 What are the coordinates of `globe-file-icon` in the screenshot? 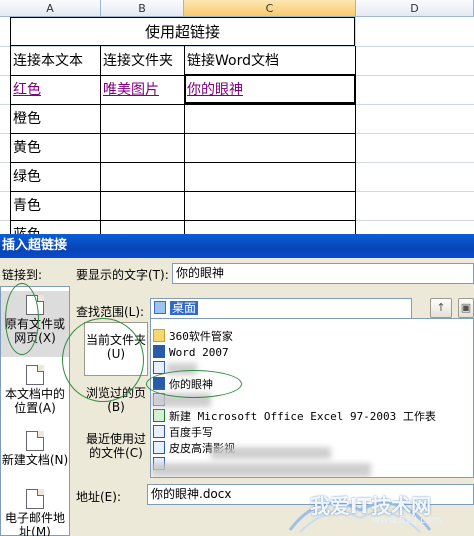 It's located at (35, 305).